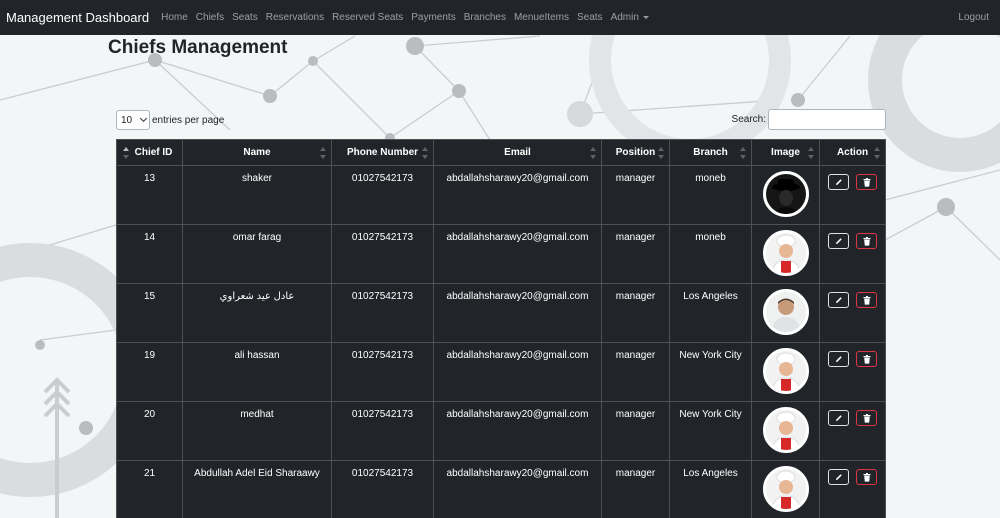  Describe the element at coordinates (257, 254) in the screenshot. I see `cell-name: omar farag` at that location.